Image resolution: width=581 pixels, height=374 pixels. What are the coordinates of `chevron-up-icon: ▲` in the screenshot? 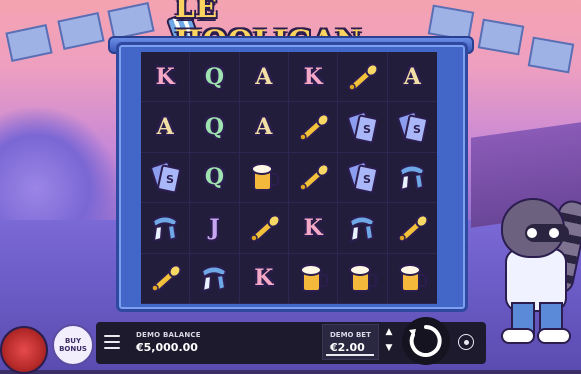 It's located at (389, 332).